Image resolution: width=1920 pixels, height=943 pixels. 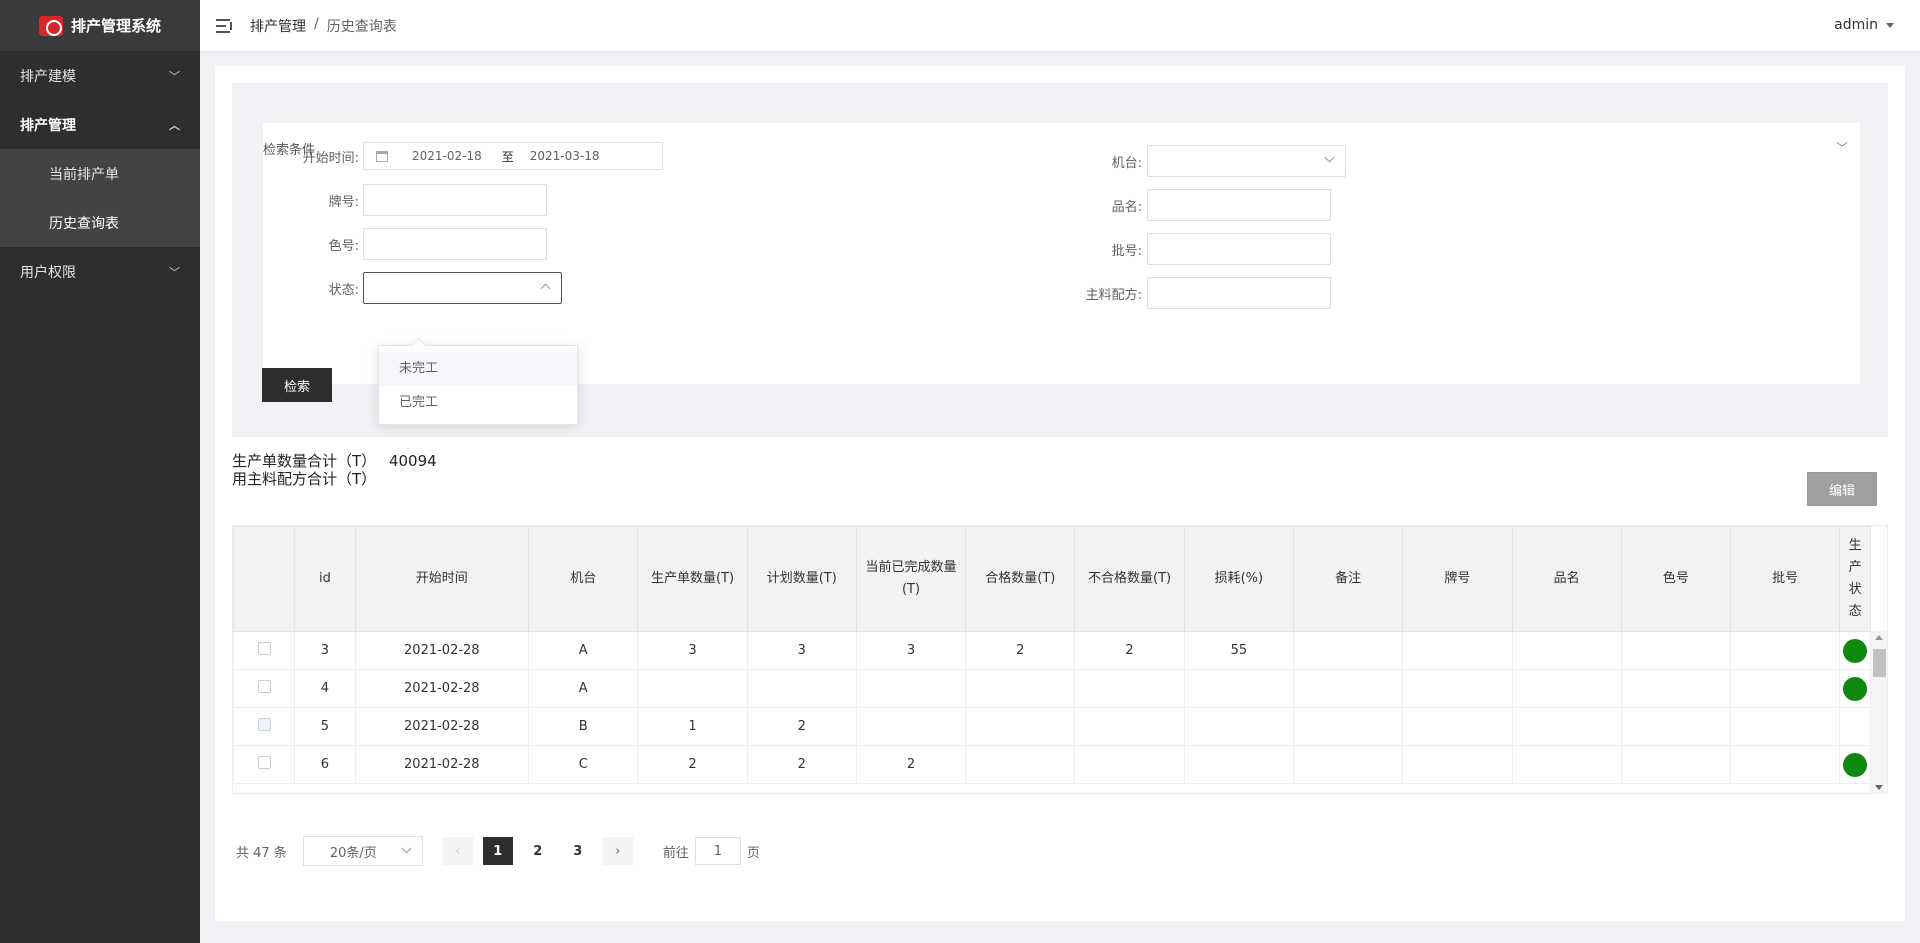 I want to click on machine-field: 机台:, so click(x=1206, y=161).